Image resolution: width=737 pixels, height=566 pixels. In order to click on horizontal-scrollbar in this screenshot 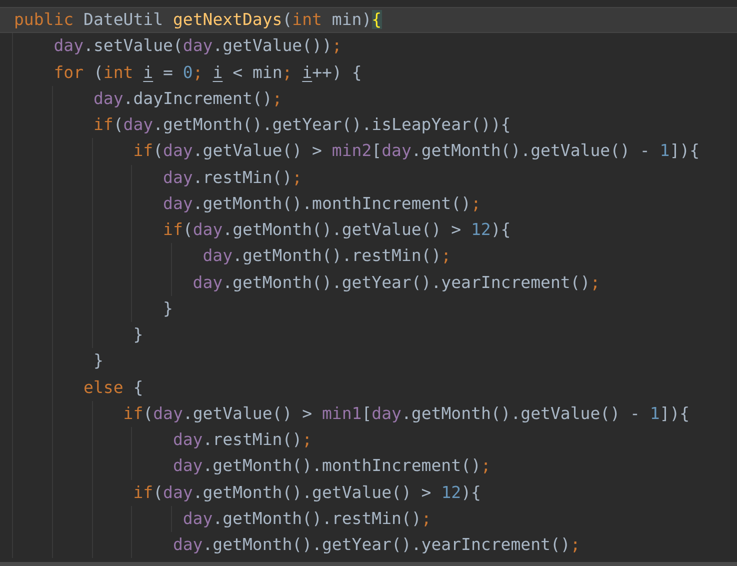, I will do `click(368, 564)`.